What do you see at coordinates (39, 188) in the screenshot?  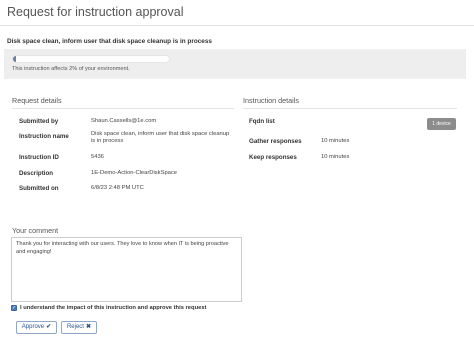 I see `submitted-on-label: Submitted on` at bounding box center [39, 188].